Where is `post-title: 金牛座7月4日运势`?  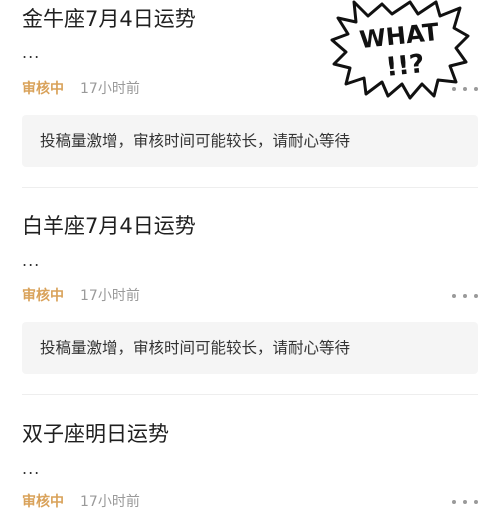 post-title: 金牛座7月4日运势 is located at coordinates (109, 19).